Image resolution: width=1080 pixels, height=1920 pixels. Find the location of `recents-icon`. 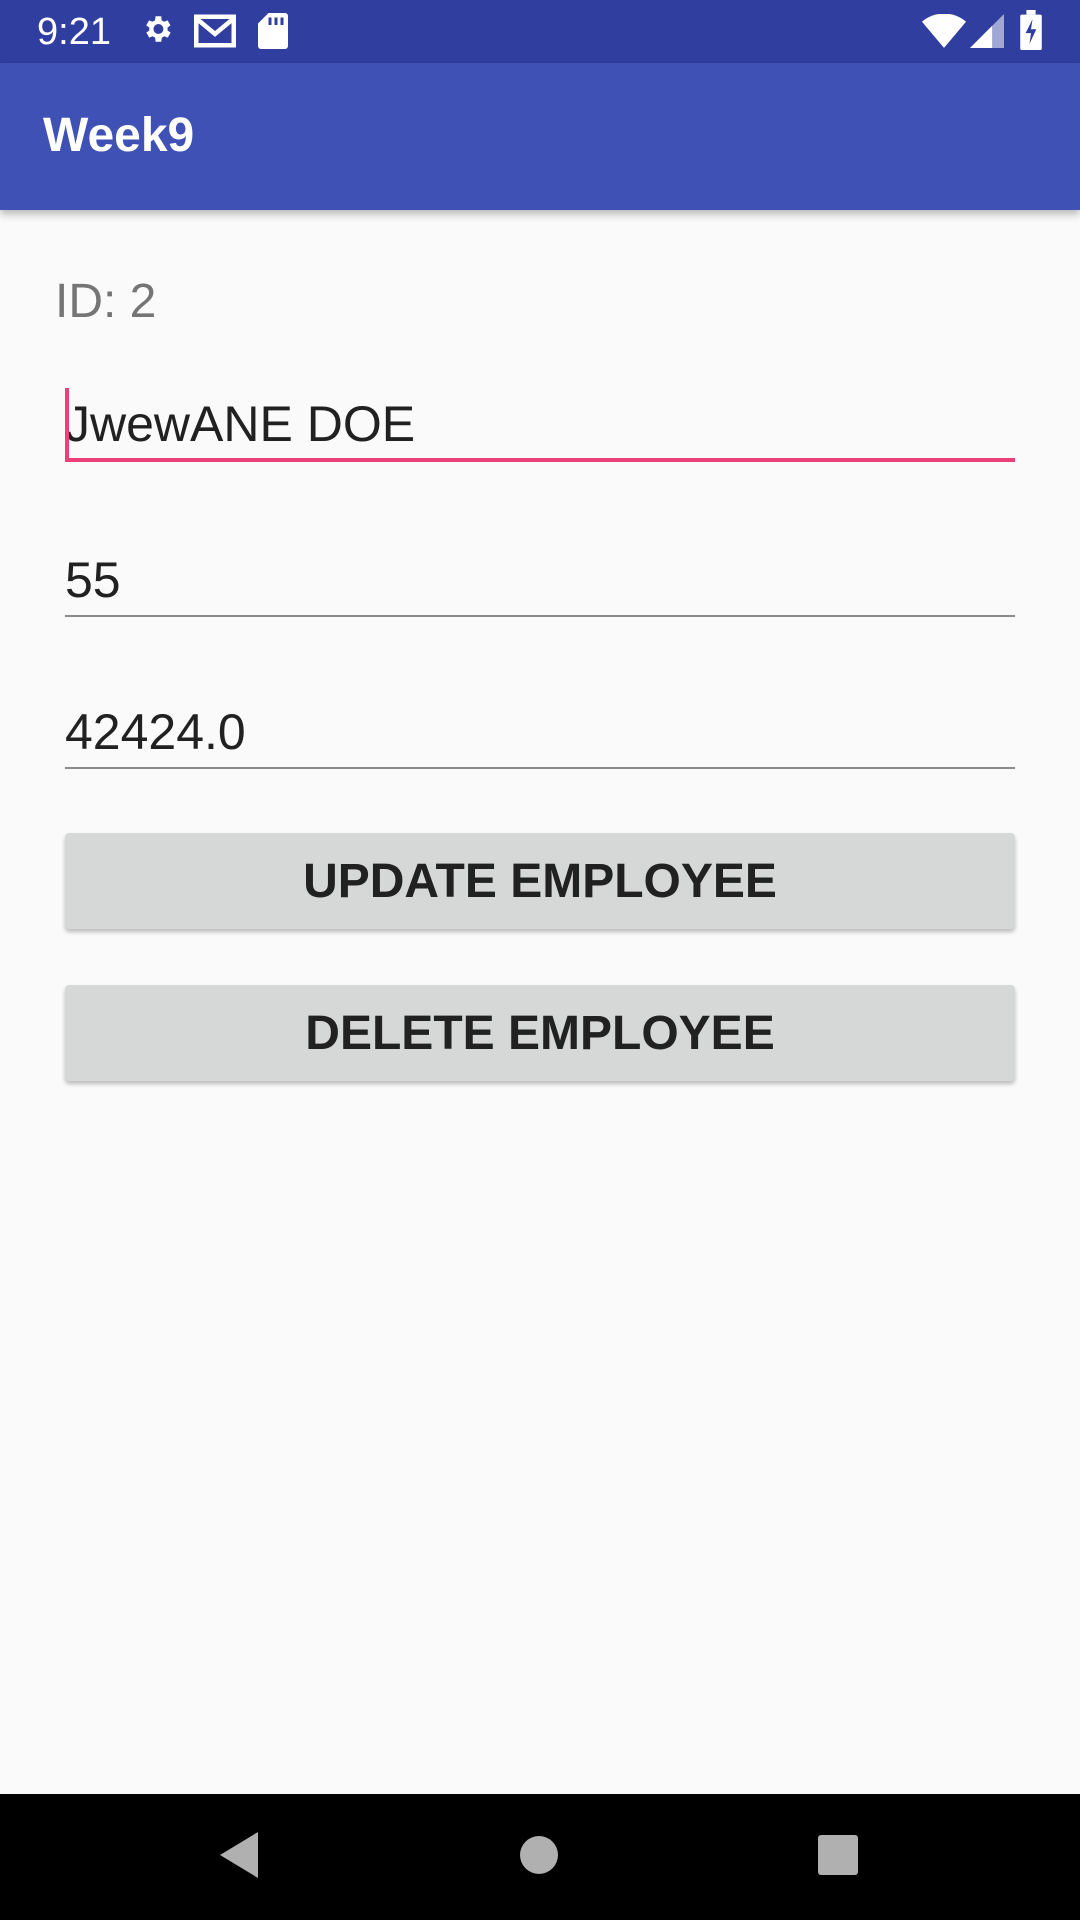

recents-icon is located at coordinates (838, 1855).